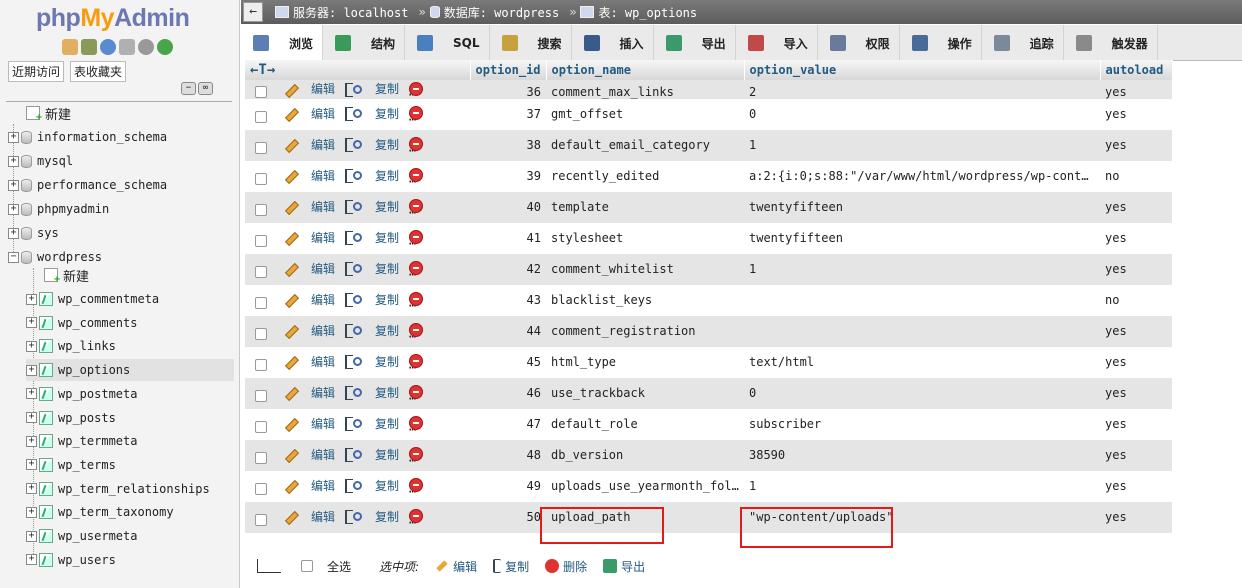 The width and height of the screenshot is (1242, 588). Describe the element at coordinates (859, 43) in the screenshot. I see `tab-privileges: 权限` at that location.